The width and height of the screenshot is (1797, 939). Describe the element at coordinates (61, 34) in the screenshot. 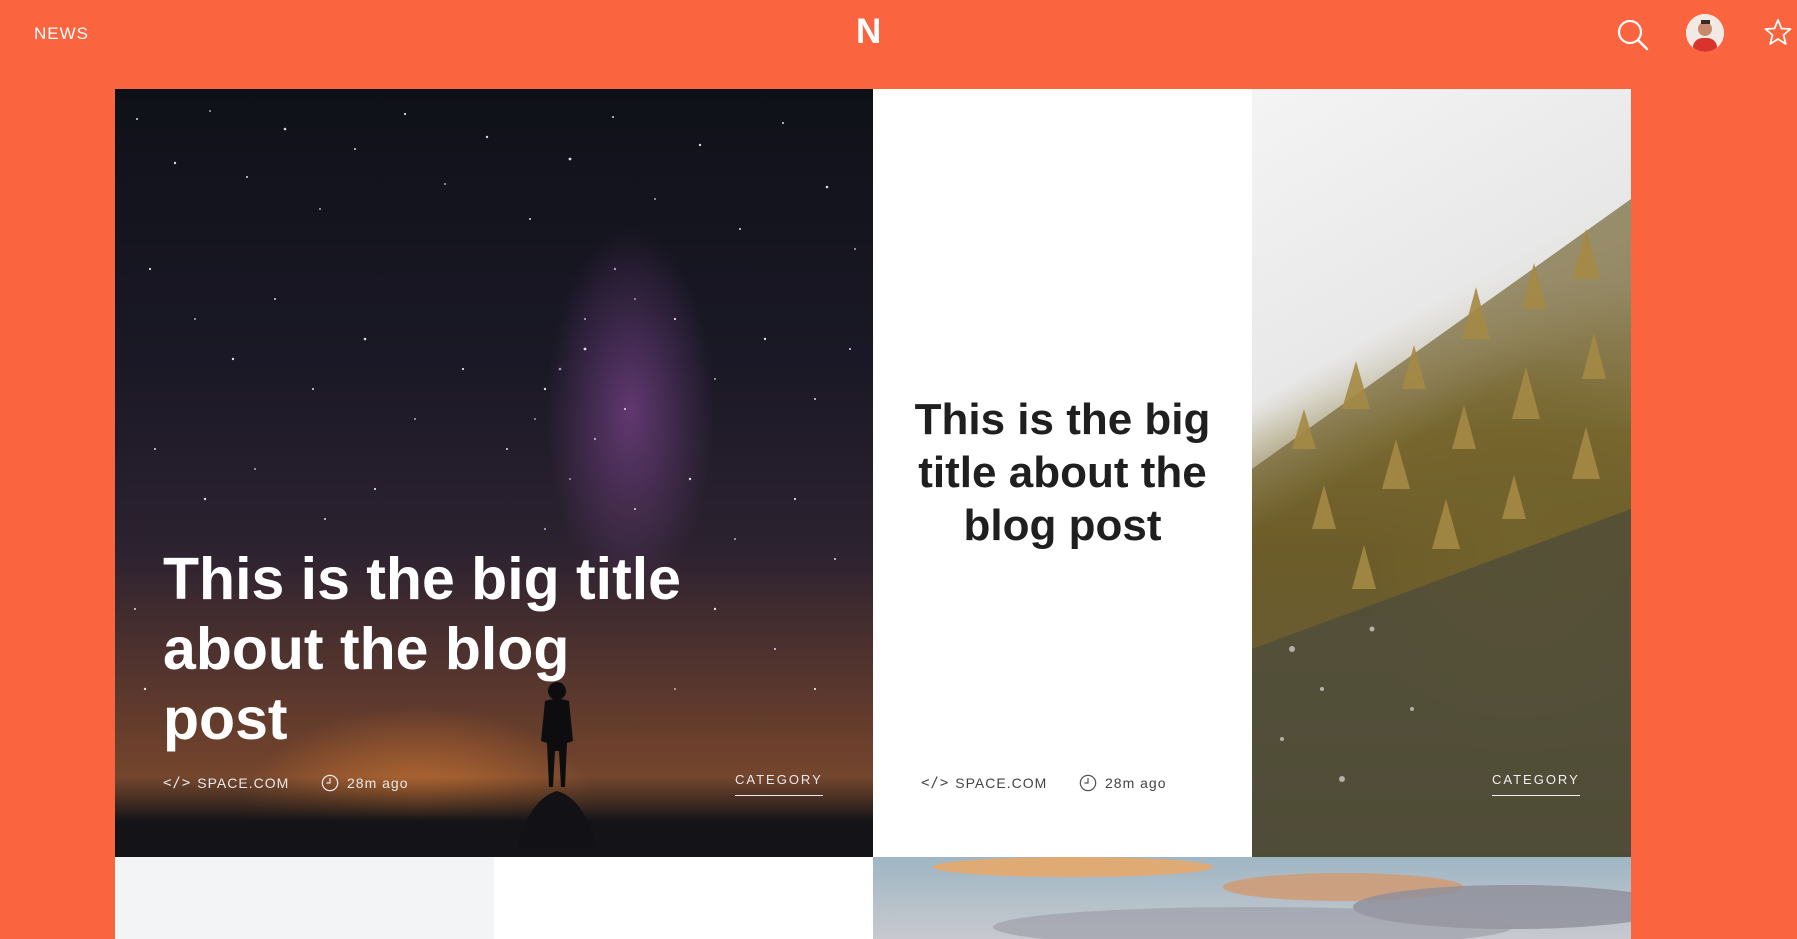

I see `nav-news-link: NEWS` at that location.